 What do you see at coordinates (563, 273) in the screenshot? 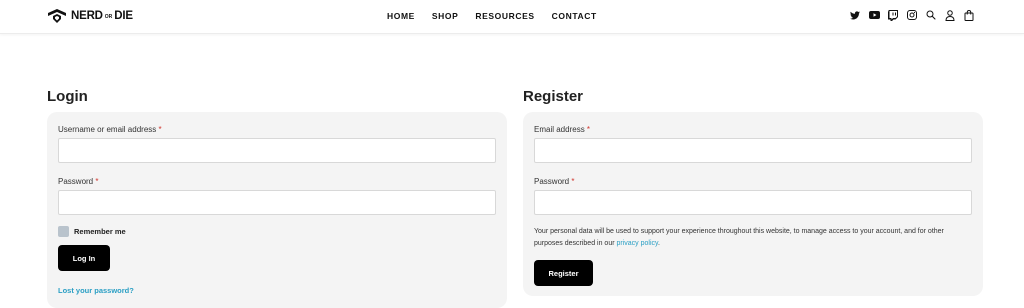
I see `register-button: Register` at bounding box center [563, 273].